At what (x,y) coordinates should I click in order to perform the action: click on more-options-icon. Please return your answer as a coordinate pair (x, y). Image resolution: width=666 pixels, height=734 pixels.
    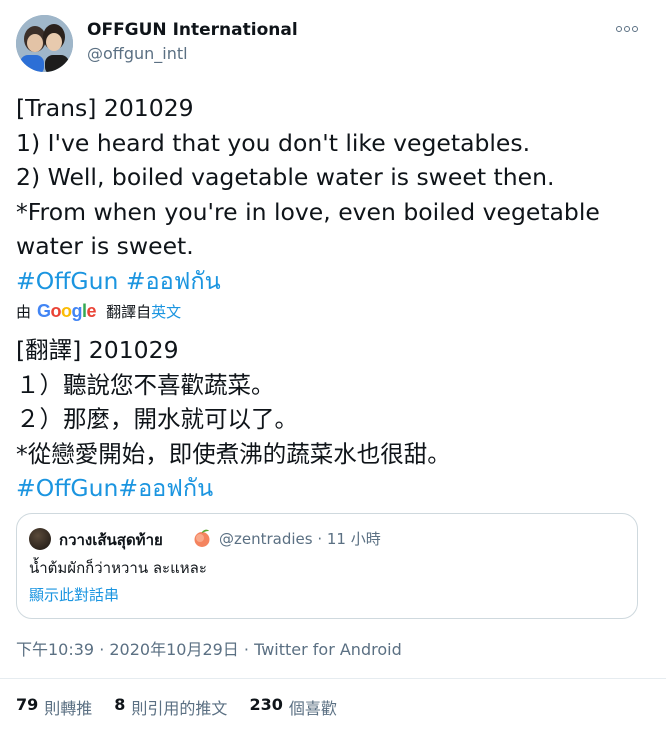
    Looking at the image, I should click on (627, 29).